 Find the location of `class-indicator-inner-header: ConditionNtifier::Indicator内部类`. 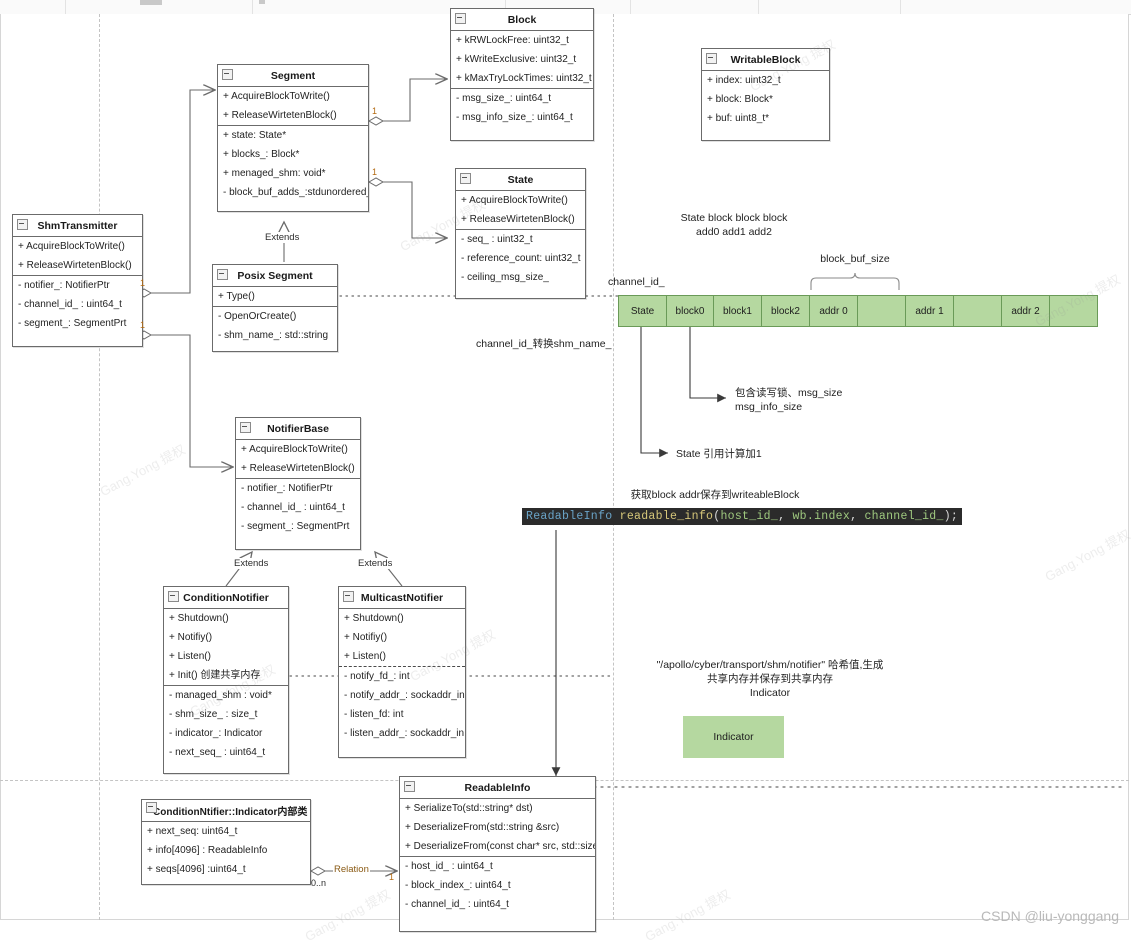

class-indicator-inner-header: ConditionNtifier::Indicator内部类 is located at coordinates (226, 811).